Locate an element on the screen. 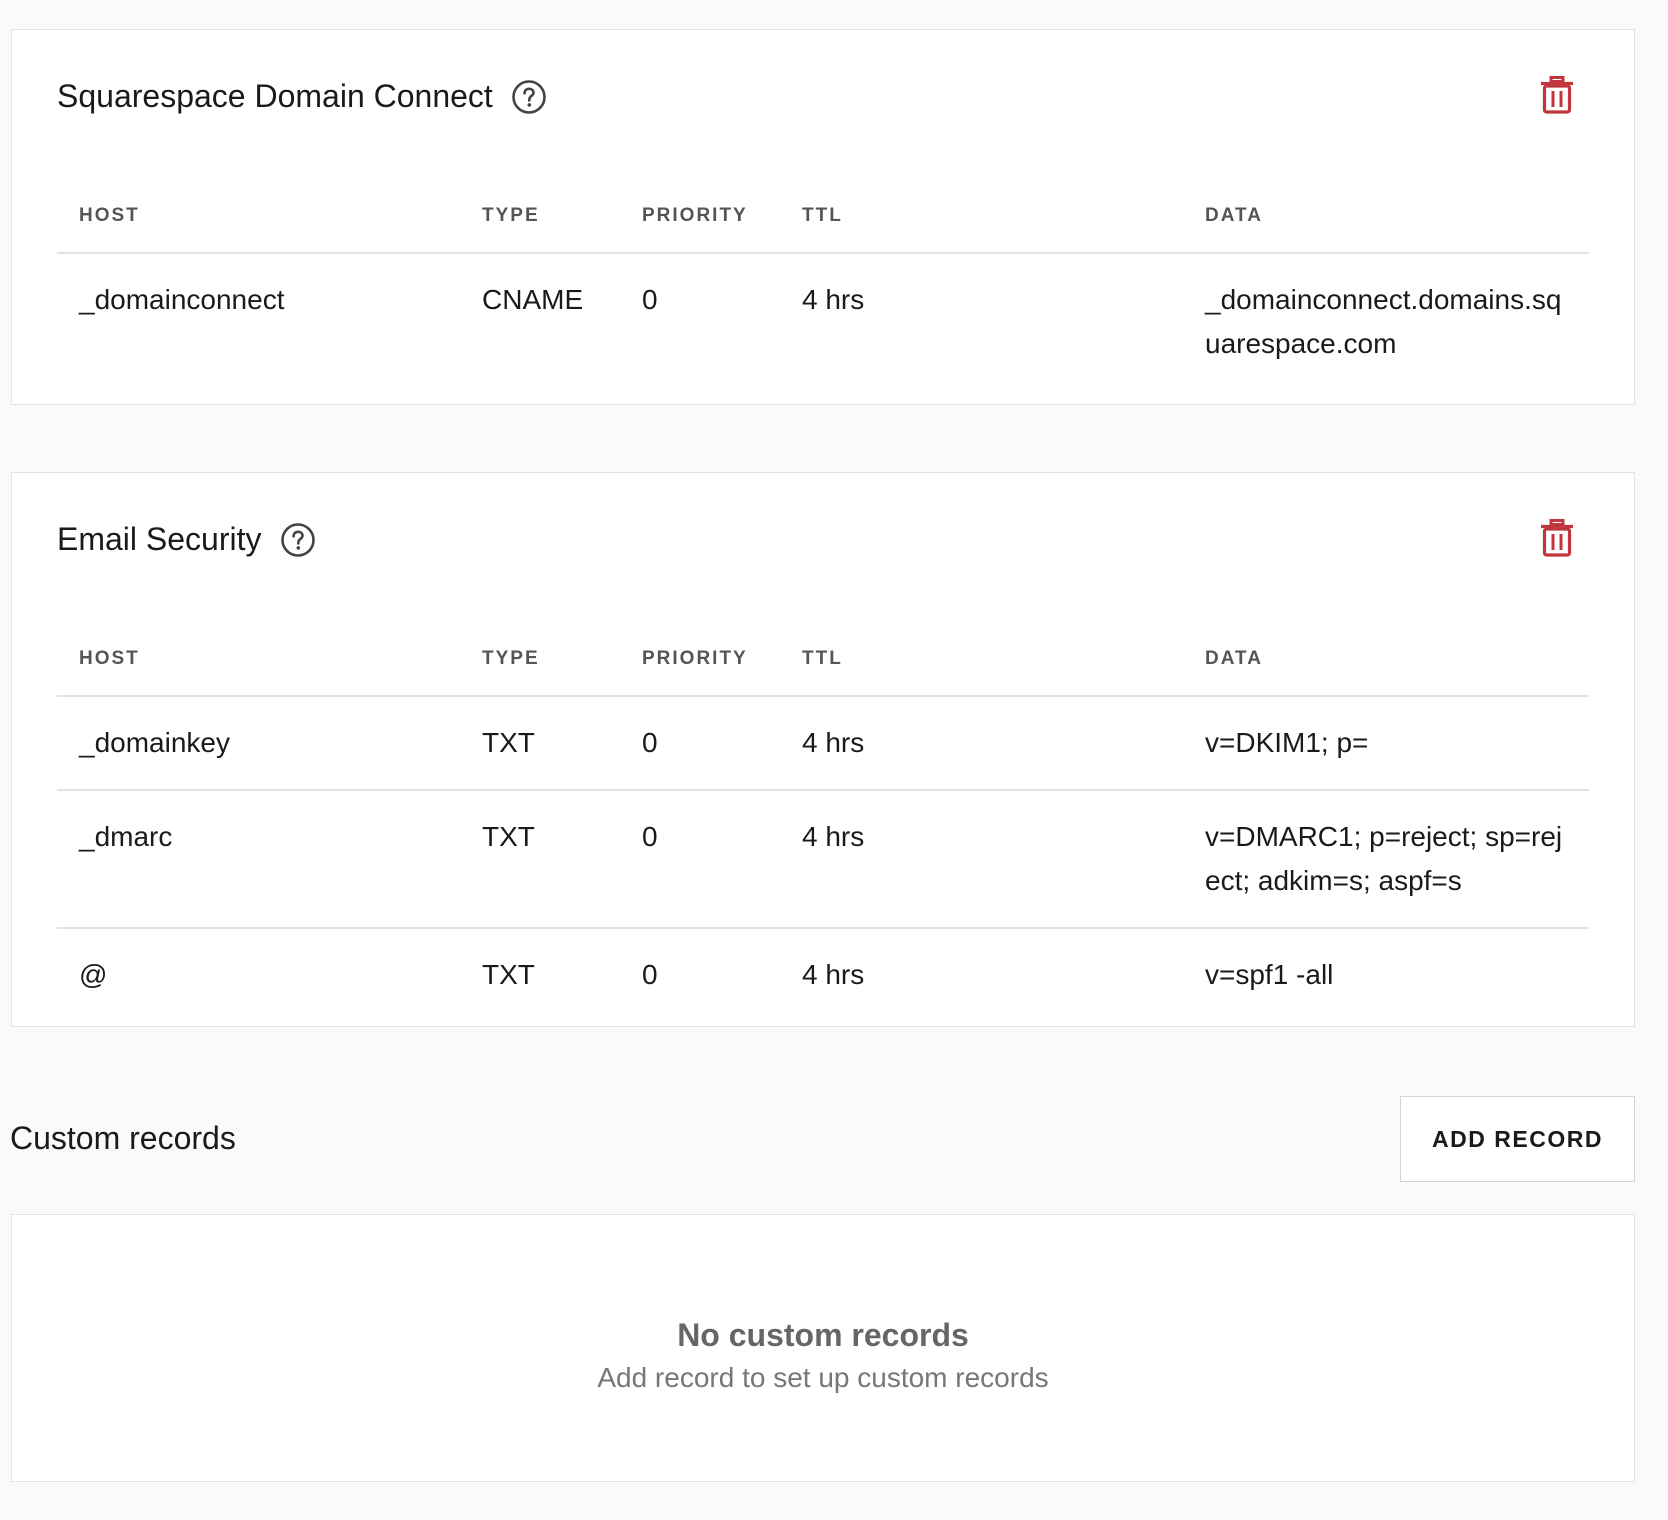  section-title: Squarespace Domain Connect is located at coordinates (275, 96).